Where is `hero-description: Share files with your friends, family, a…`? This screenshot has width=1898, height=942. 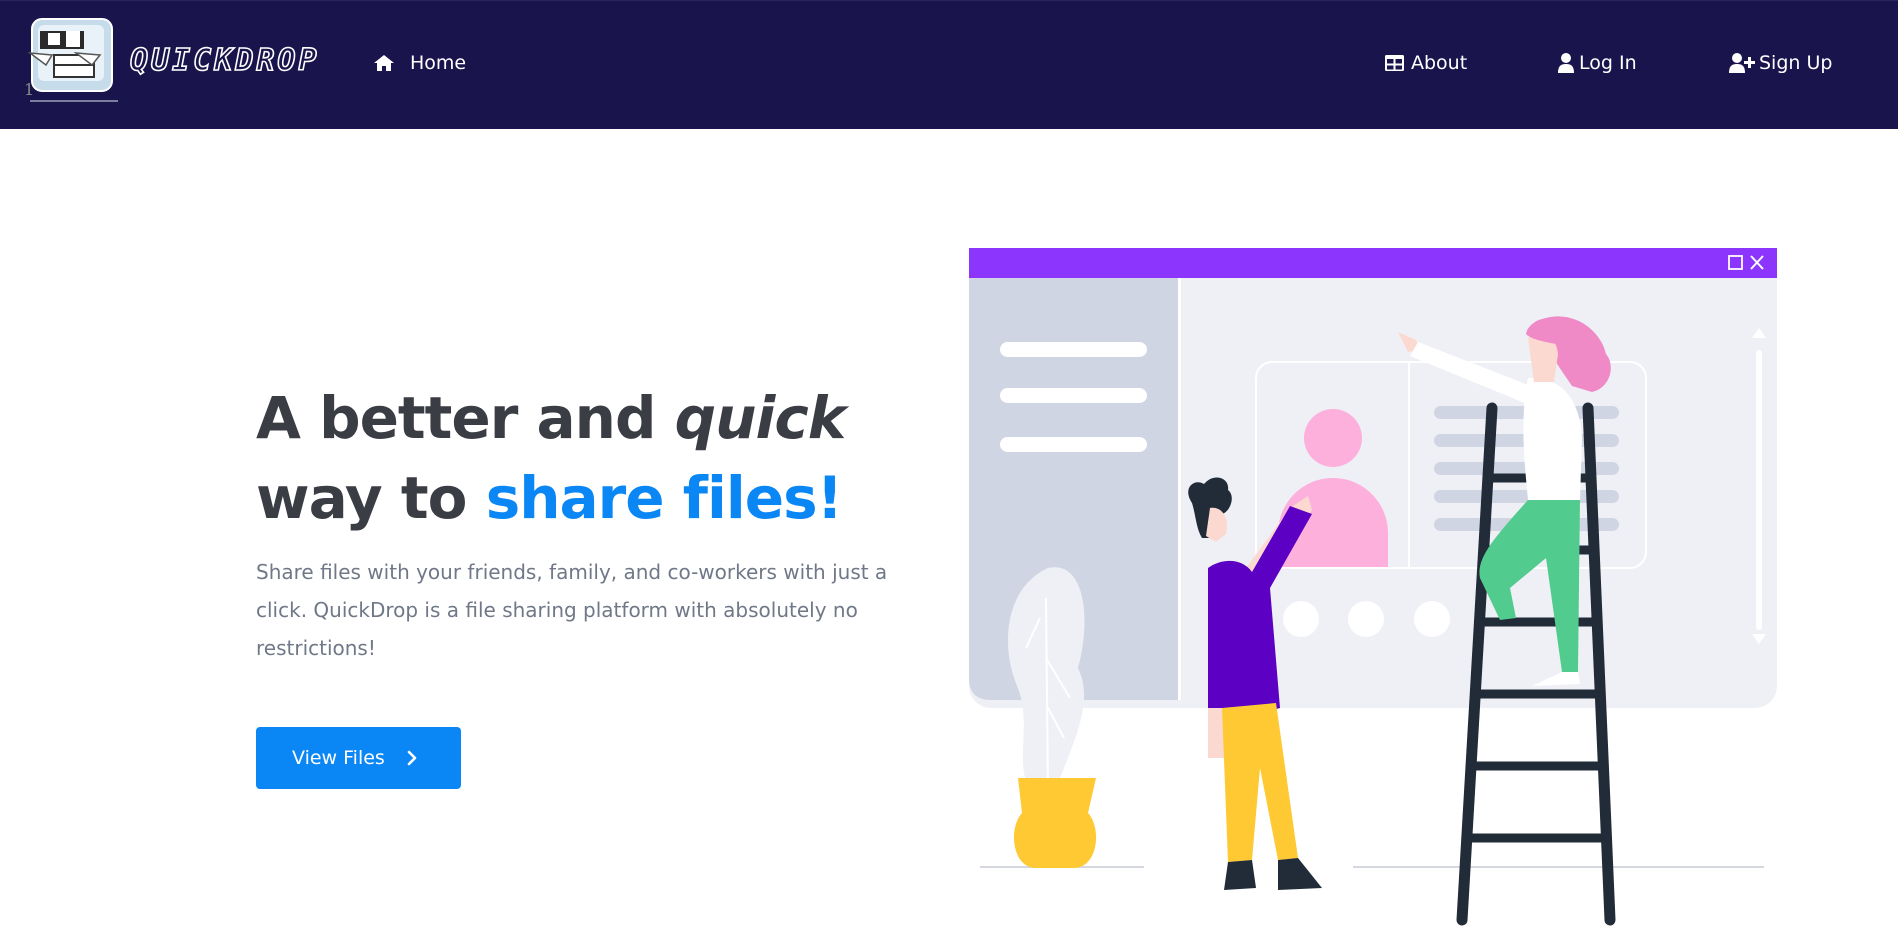 hero-description: Share files with your friends, family, a… is located at coordinates (572, 610).